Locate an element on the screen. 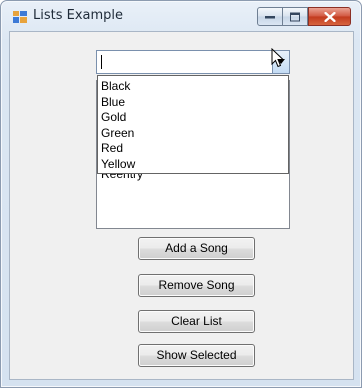  show-selected-button: Show Selected is located at coordinates (196, 355).